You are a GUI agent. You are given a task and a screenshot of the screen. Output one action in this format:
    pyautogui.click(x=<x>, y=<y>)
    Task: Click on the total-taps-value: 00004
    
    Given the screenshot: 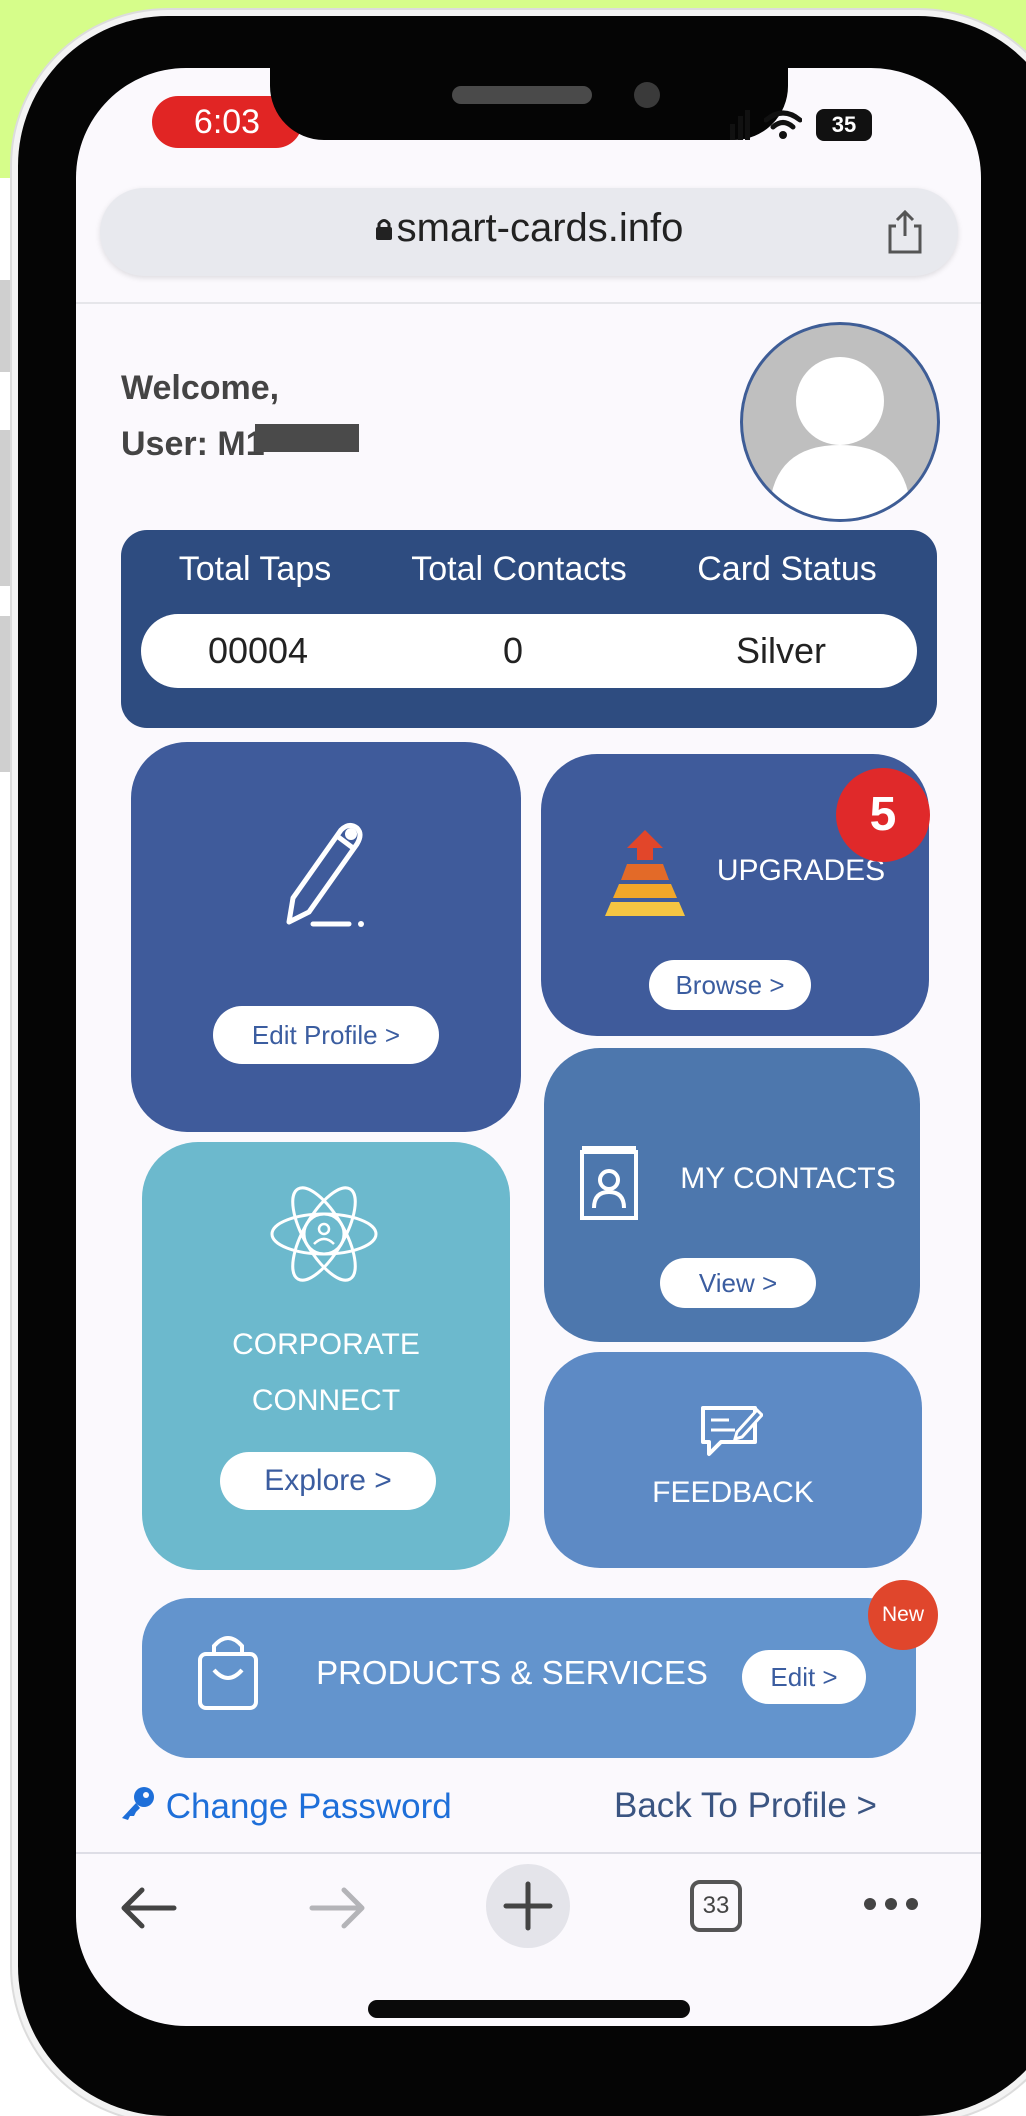 What is the action you would take?
    pyautogui.click(x=258, y=650)
    